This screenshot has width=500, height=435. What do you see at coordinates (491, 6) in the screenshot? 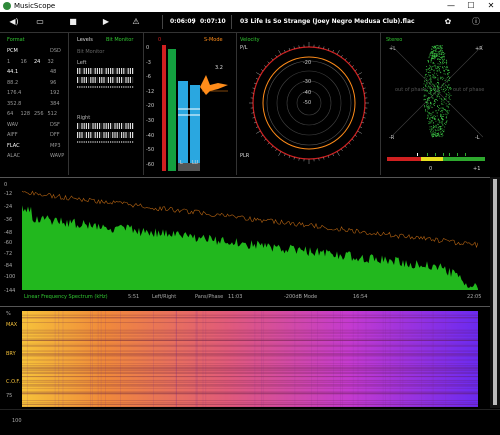
I see `close-button: ✕` at bounding box center [491, 6].